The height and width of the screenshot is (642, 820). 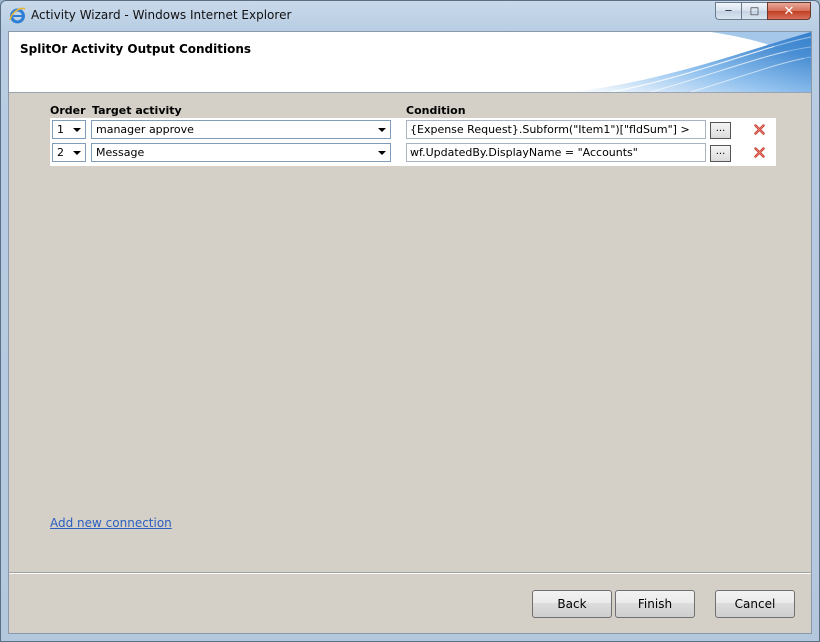 What do you see at coordinates (655, 604) in the screenshot?
I see `finish-button: Finish` at bounding box center [655, 604].